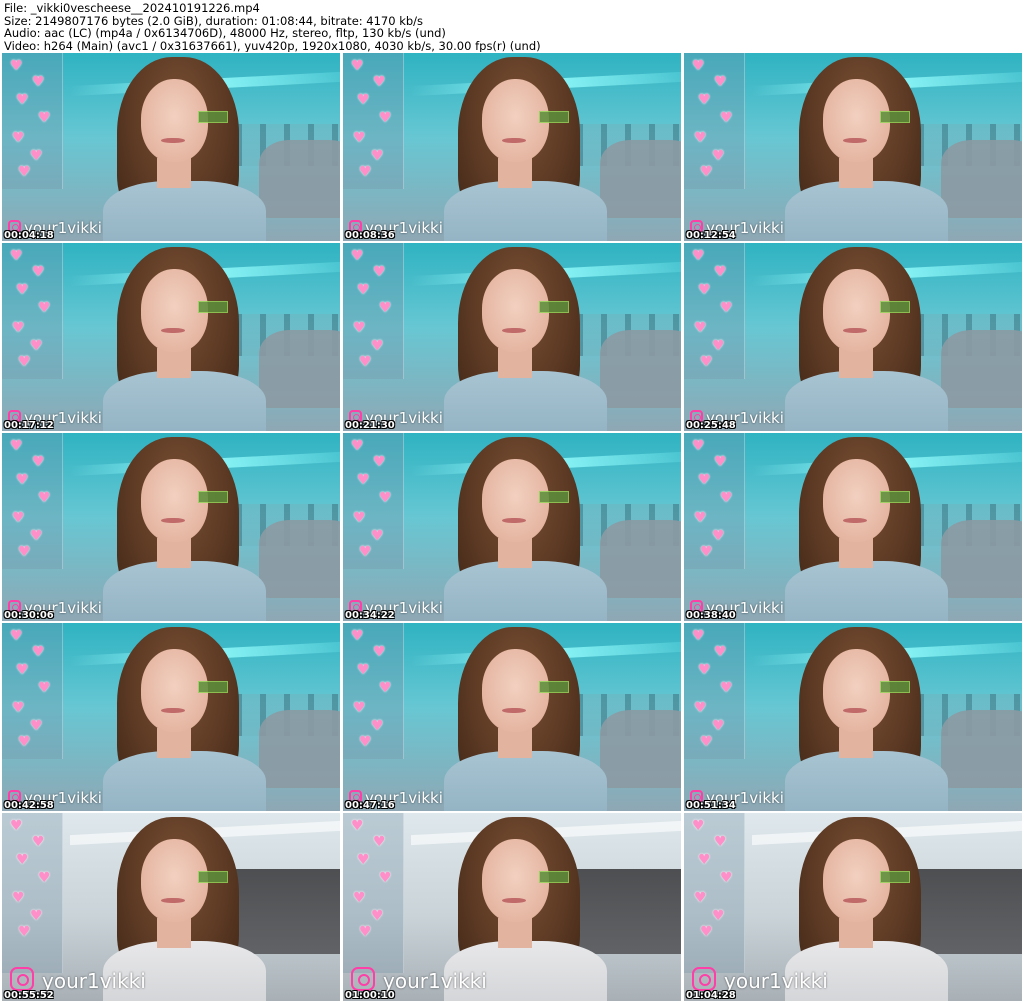 The width and height of the screenshot is (1024, 1003). Describe the element at coordinates (853, 337) in the screenshot. I see `video-thumbnail: ♥ ♥ ♥ ♥ ♥ ♥ ♥ your1vikki 00:25:48` at that location.